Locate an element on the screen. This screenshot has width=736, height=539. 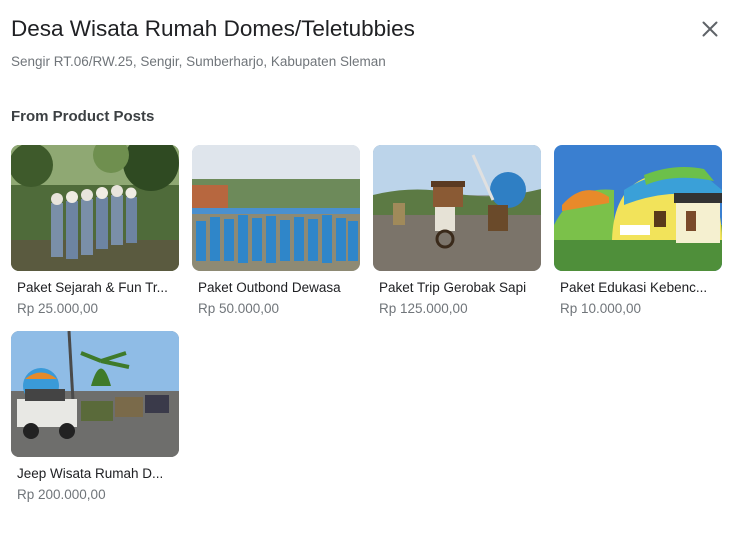
group-photo is located at coordinates (276, 208).